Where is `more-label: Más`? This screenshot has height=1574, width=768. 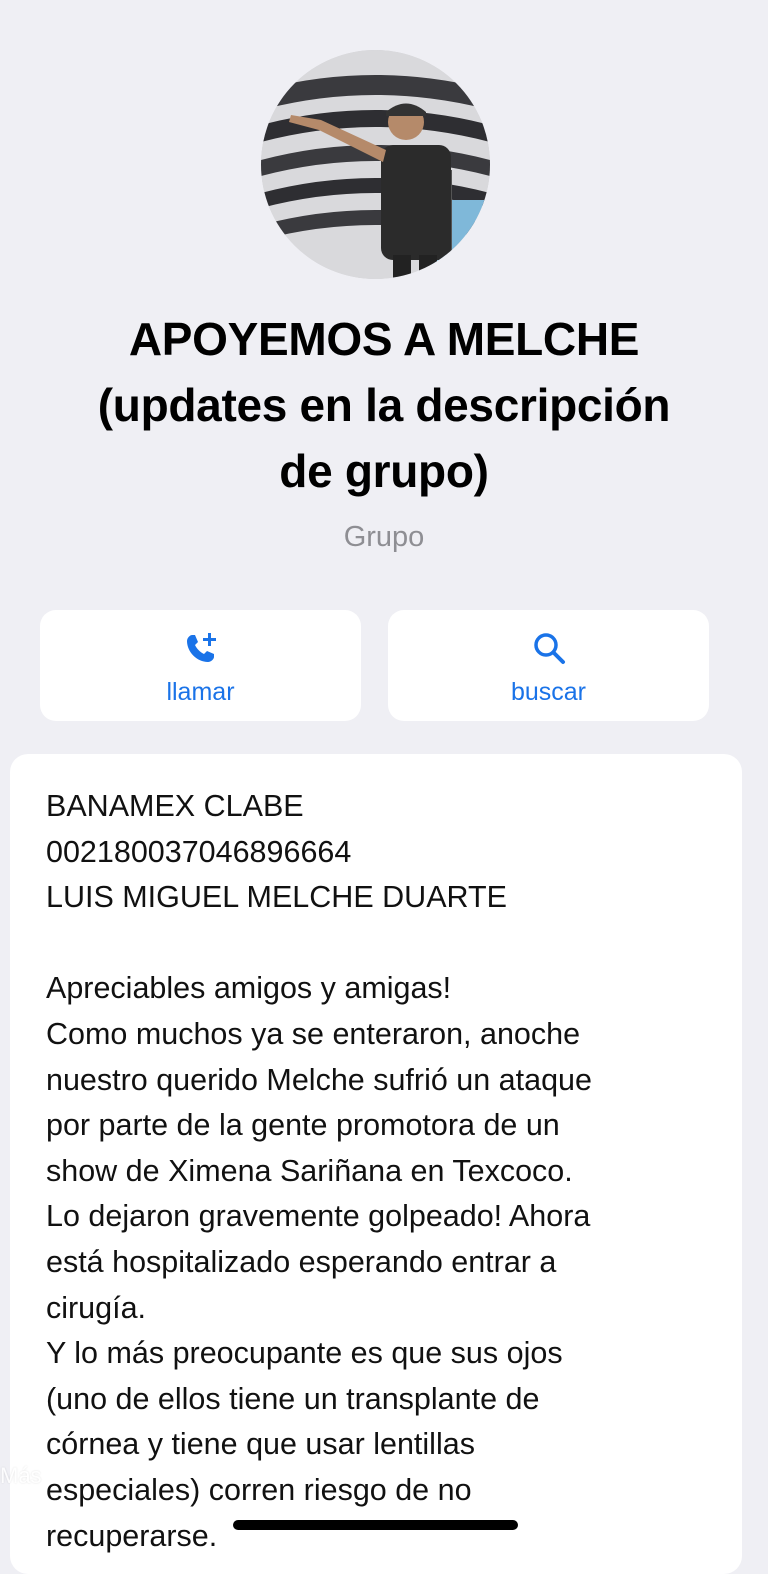 more-label: Más is located at coordinates (21, 1476).